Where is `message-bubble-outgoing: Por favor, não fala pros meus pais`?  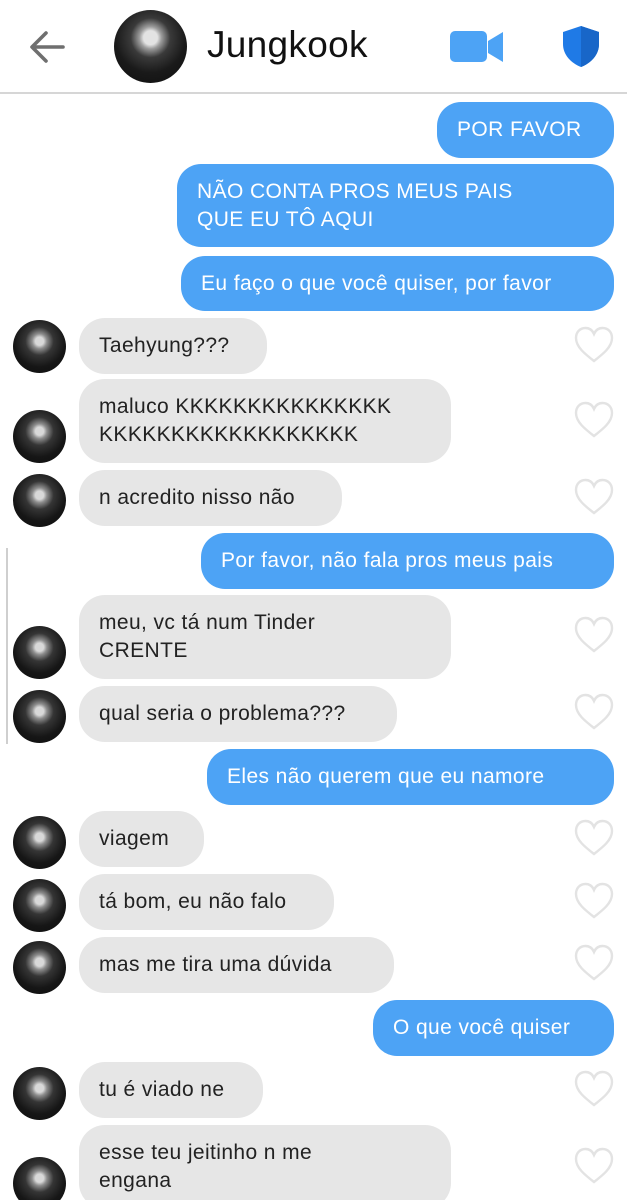 message-bubble-outgoing: Por favor, não fala pros meus pais is located at coordinates (407, 561).